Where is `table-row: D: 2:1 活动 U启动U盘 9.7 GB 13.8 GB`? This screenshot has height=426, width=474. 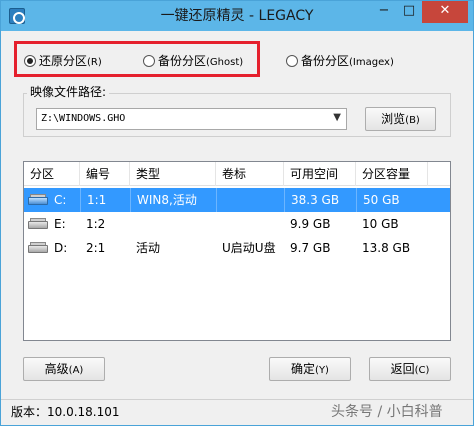
table-row: D: 2:1 活动 U启动U盘 9.7 GB 13.8 GB is located at coordinates (237, 248).